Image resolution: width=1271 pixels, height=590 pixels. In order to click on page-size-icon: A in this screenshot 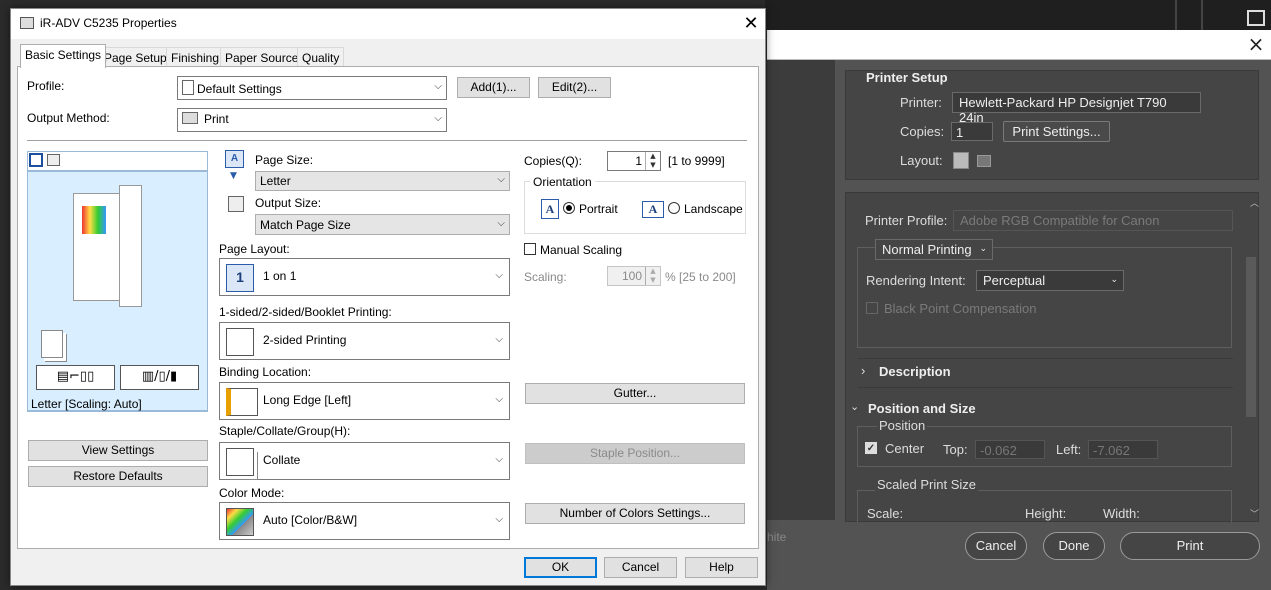, I will do `click(234, 159)`.